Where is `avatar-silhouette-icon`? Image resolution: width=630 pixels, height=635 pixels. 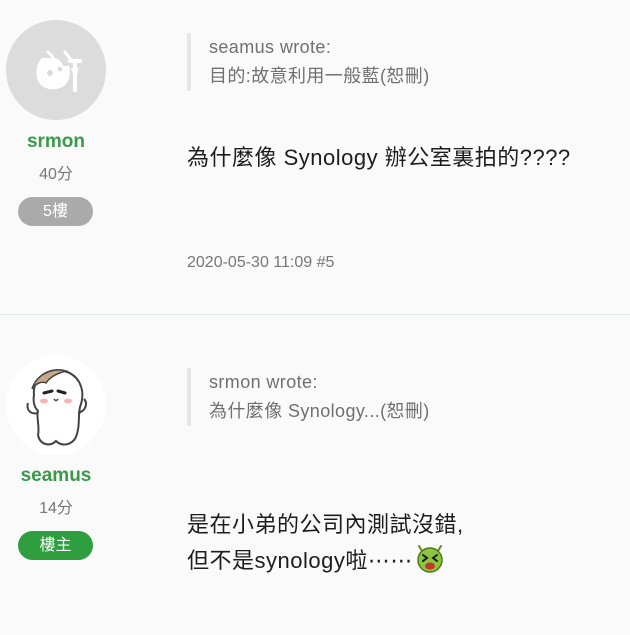
avatar-silhouette-icon is located at coordinates (56, 70).